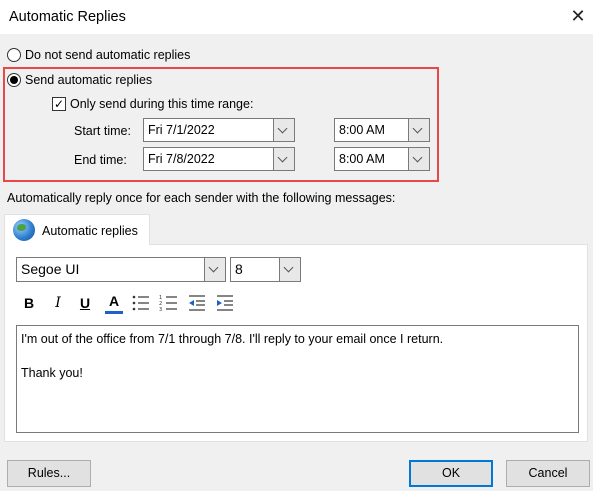 Image resolution: width=593 pixels, height=491 pixels. I want to click on font-color-bar, so click(114, 312).